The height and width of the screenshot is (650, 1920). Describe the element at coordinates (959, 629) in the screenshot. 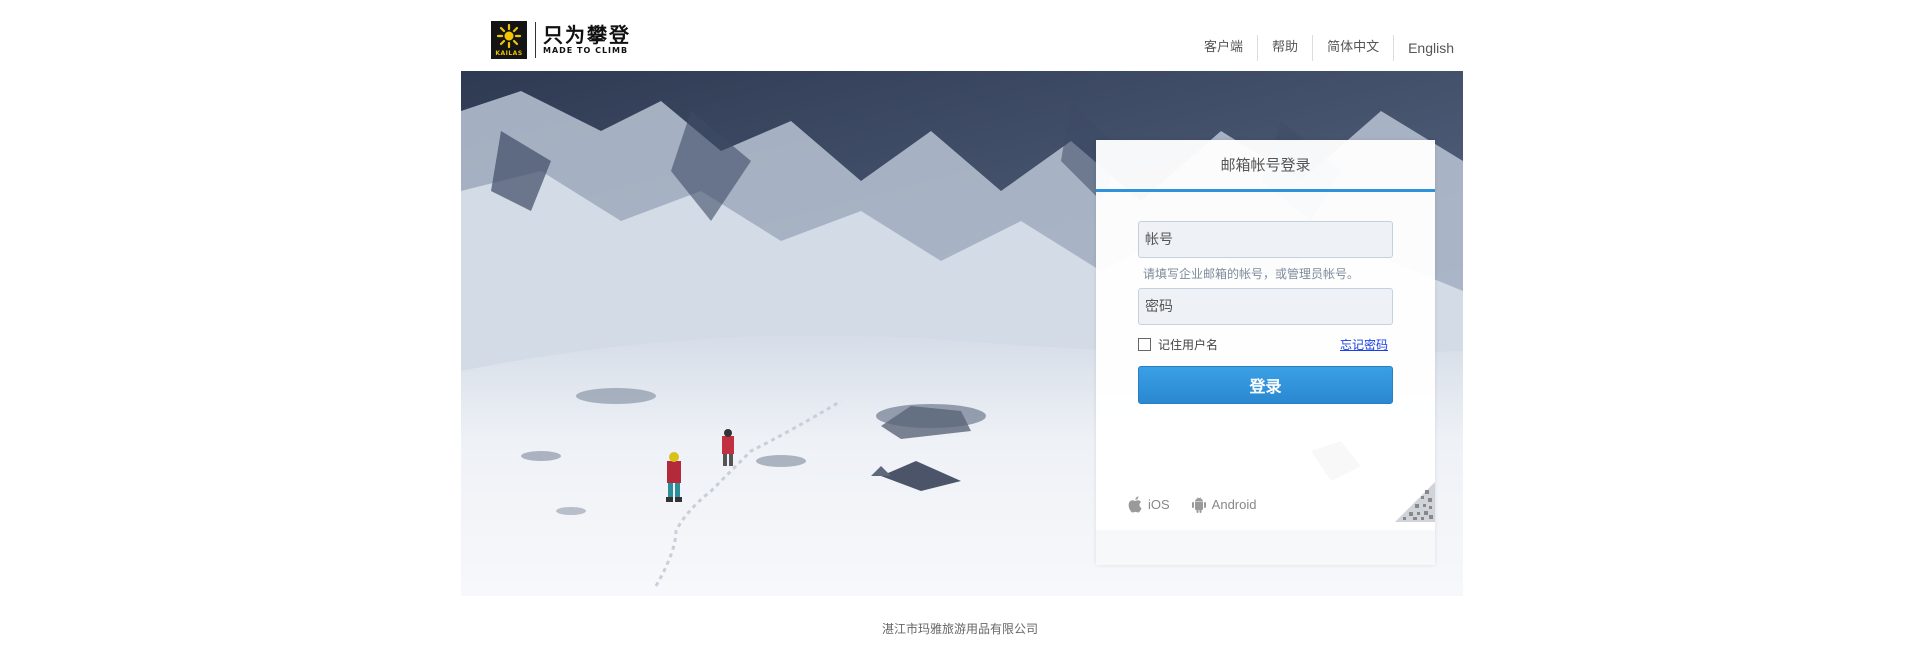

I see `footer-company: 湛江市玛雅旅游用品有限公司` at that location.